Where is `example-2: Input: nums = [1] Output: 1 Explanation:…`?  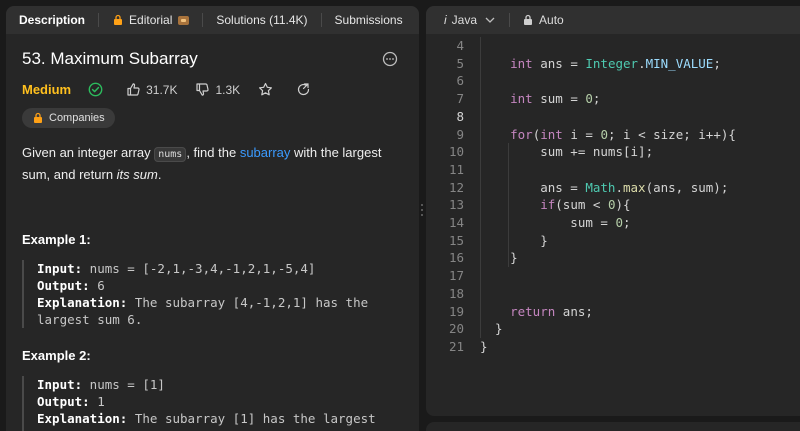
example-2: Input: nums = [1] Output: 1 Explanation:… is located at coordinates (212, 403).